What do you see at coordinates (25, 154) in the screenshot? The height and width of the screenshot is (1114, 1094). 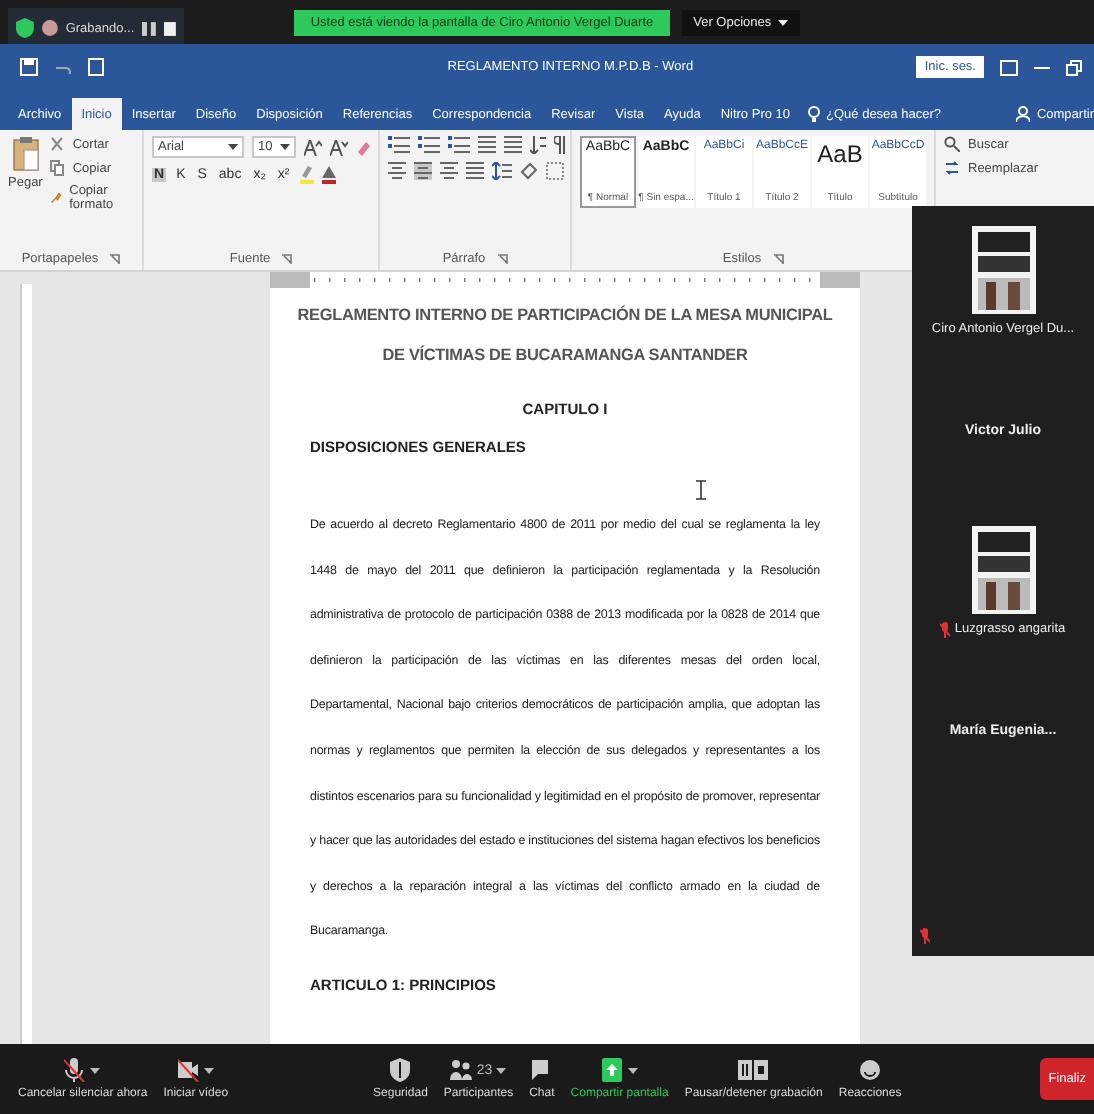 I see `clipboard-icon` at bounding box center [25, 154].